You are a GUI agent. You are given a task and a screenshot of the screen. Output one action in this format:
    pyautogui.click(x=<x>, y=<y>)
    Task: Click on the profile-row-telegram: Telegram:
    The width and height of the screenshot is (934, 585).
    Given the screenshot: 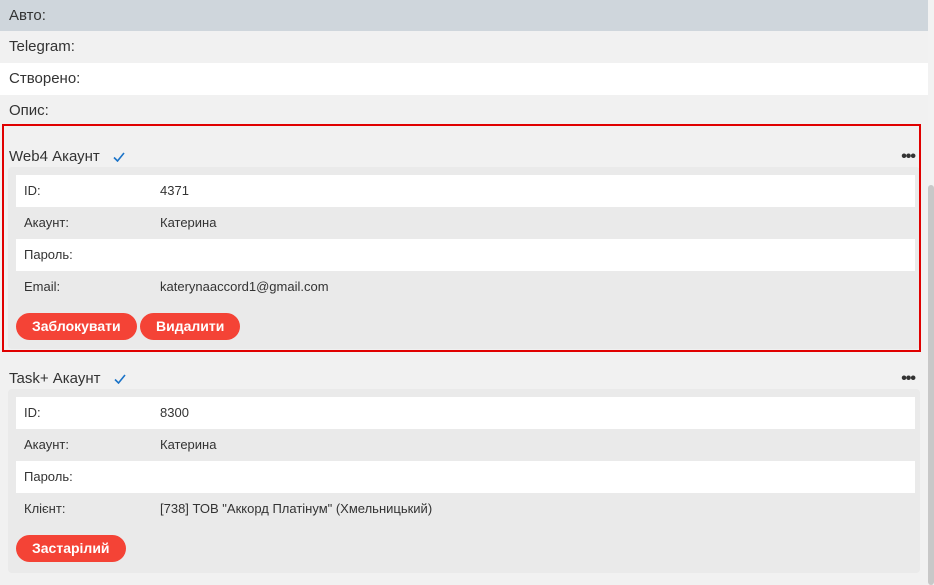 What is the action you would take?
    pyautogui.click(x=464, y=47)
    